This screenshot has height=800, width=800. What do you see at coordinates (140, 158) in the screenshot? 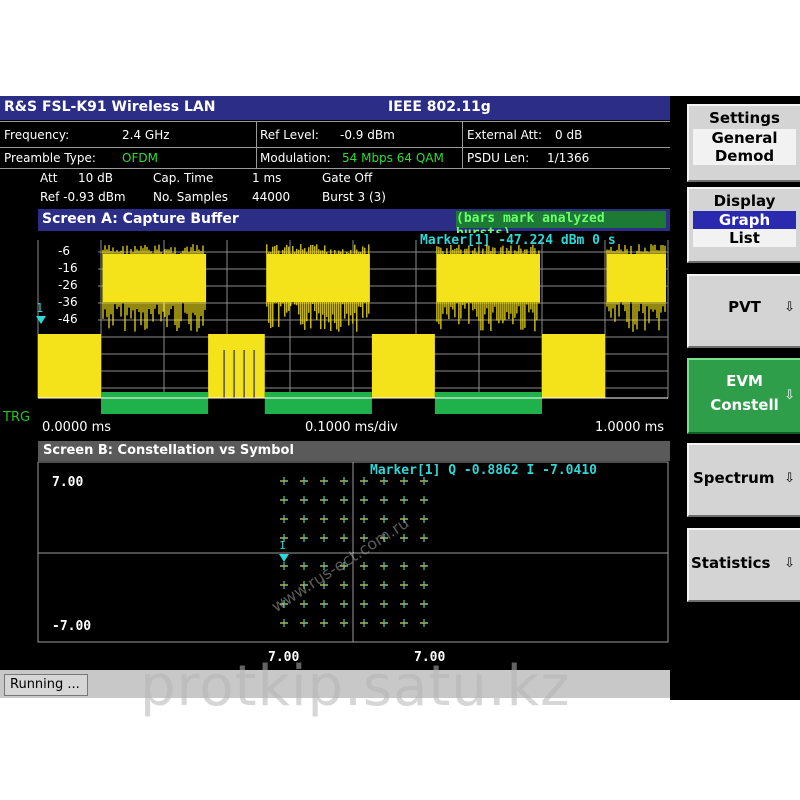
I see `preamble-value: OFDM` at bounding box center [140, 158].